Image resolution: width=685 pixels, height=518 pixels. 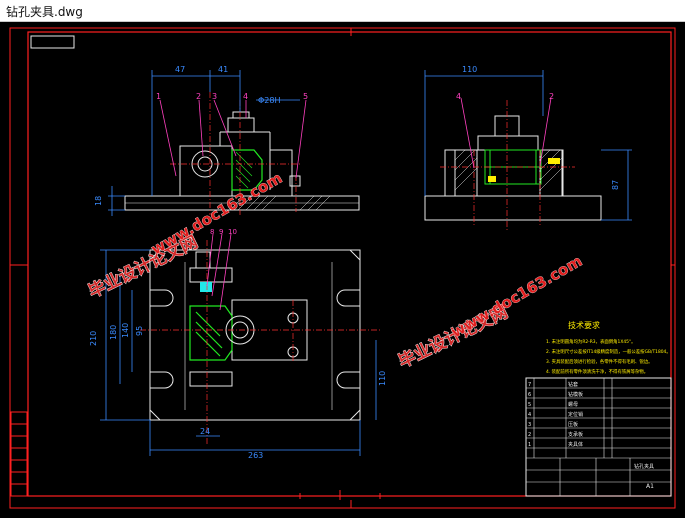 I want to click on watermark-url-2: www.doc163.com, so click(x=516, y=297).